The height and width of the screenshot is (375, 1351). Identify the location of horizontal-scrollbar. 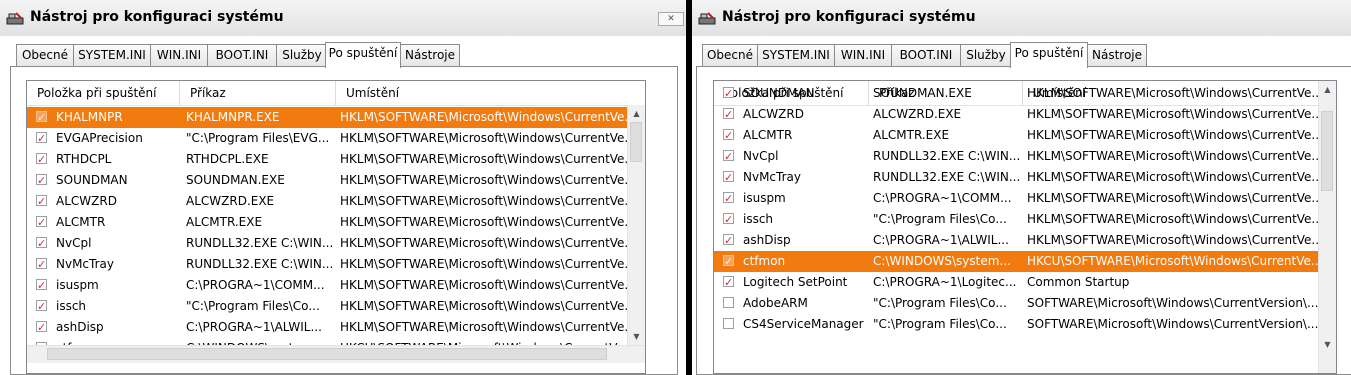
(336, 354).